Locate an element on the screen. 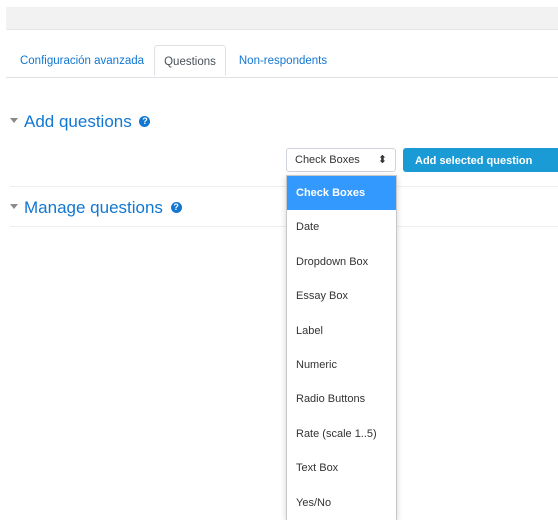 This screenshot has height=520, width=558. add-questions-header: Add questions ? is located at coordinates (80, 122).